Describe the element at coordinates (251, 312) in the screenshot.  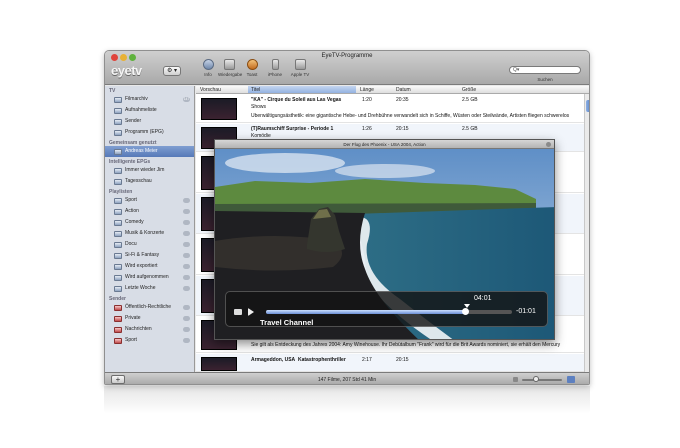
I see `play-button` at that location.